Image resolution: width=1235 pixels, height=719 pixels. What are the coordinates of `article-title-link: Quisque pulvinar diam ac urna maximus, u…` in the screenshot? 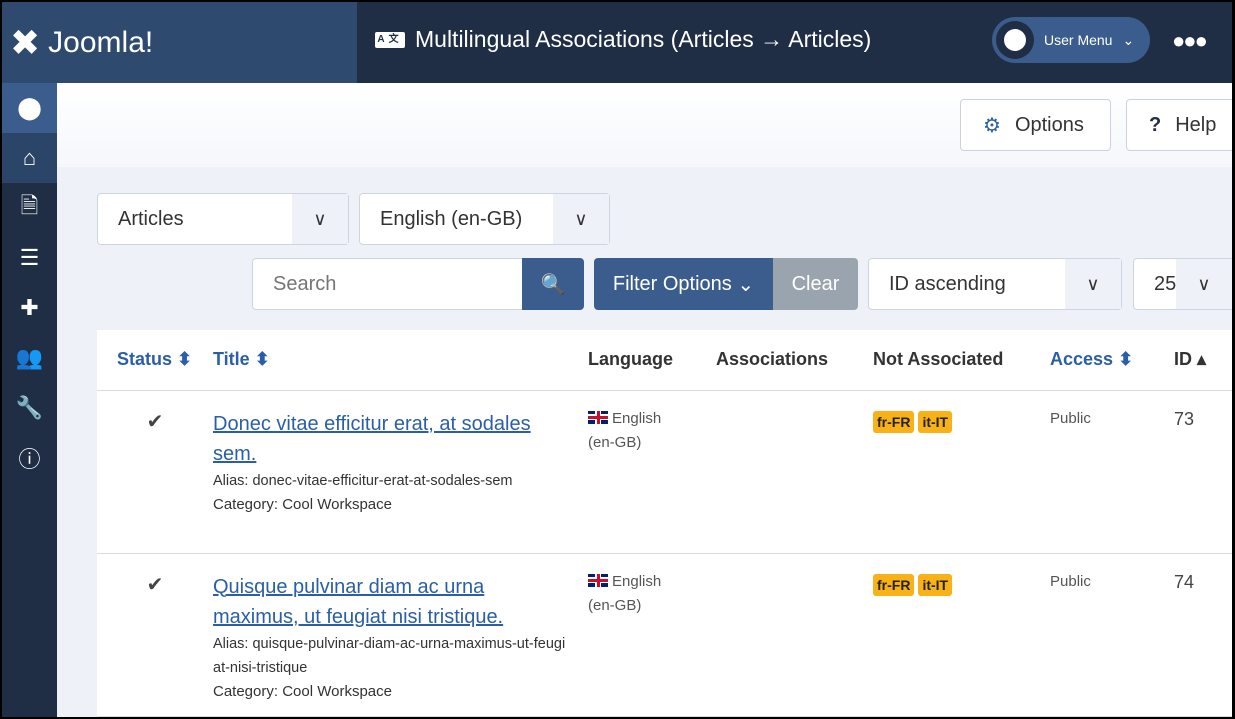 It's located at (358, 602).